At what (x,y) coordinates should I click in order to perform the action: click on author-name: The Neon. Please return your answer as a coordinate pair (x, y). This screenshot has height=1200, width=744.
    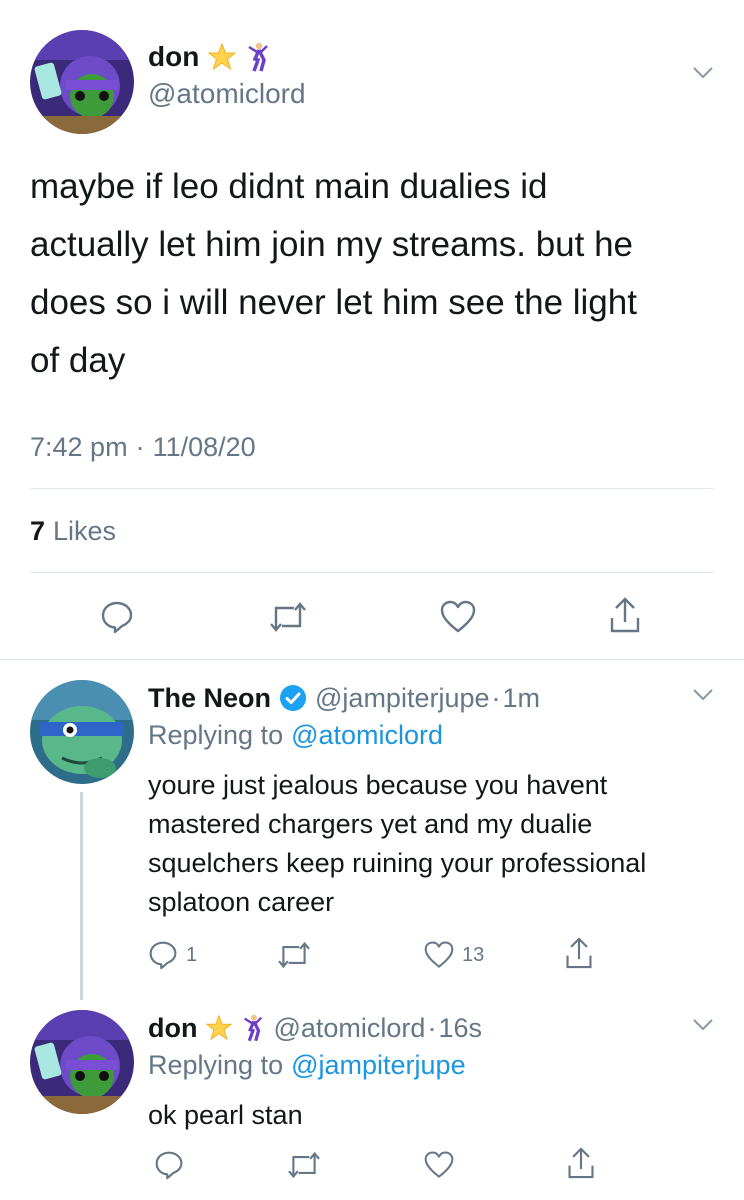
    Looking at the image, I should click on (209, 698).